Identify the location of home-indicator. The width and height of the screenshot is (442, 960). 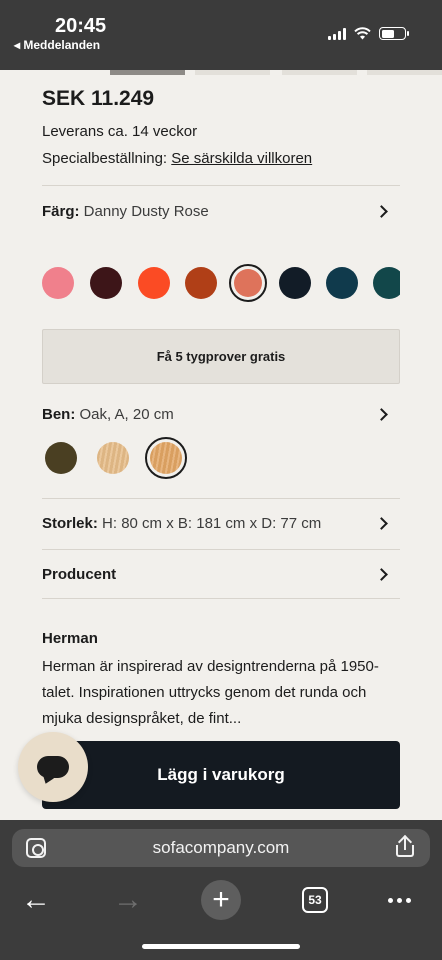
(221, 946).